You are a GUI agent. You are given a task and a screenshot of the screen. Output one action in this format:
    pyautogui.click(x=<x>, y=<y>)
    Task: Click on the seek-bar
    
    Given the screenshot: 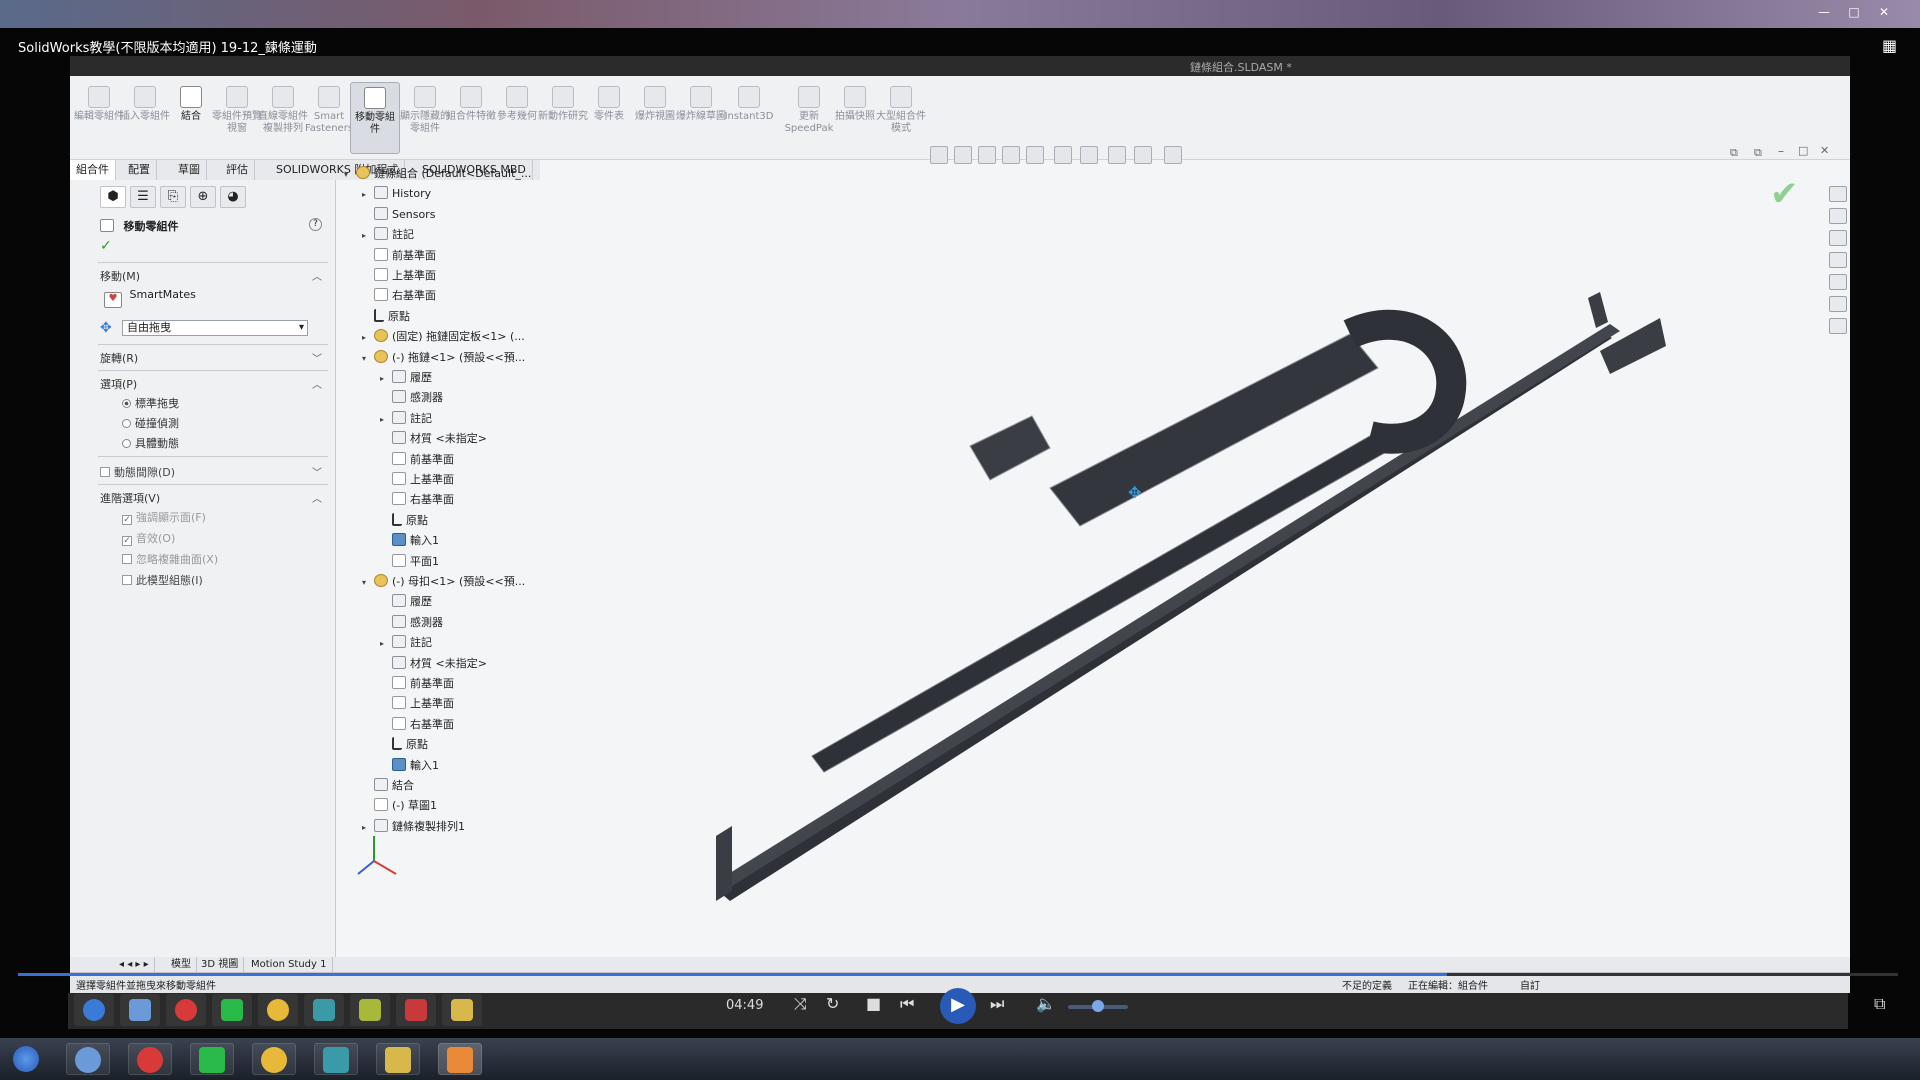 What is the action you would take?
    pyautogui.click(x=958, y=974)
    